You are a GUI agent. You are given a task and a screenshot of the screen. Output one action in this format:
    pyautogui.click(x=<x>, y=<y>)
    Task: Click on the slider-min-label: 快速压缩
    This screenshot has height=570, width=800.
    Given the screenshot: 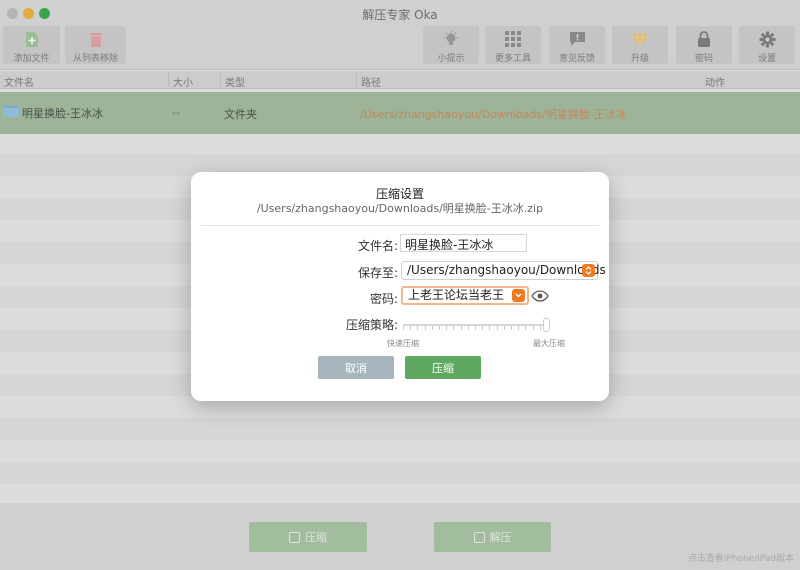 What is the action you would take?
    pyautogui.click(x=403, y=343)
    